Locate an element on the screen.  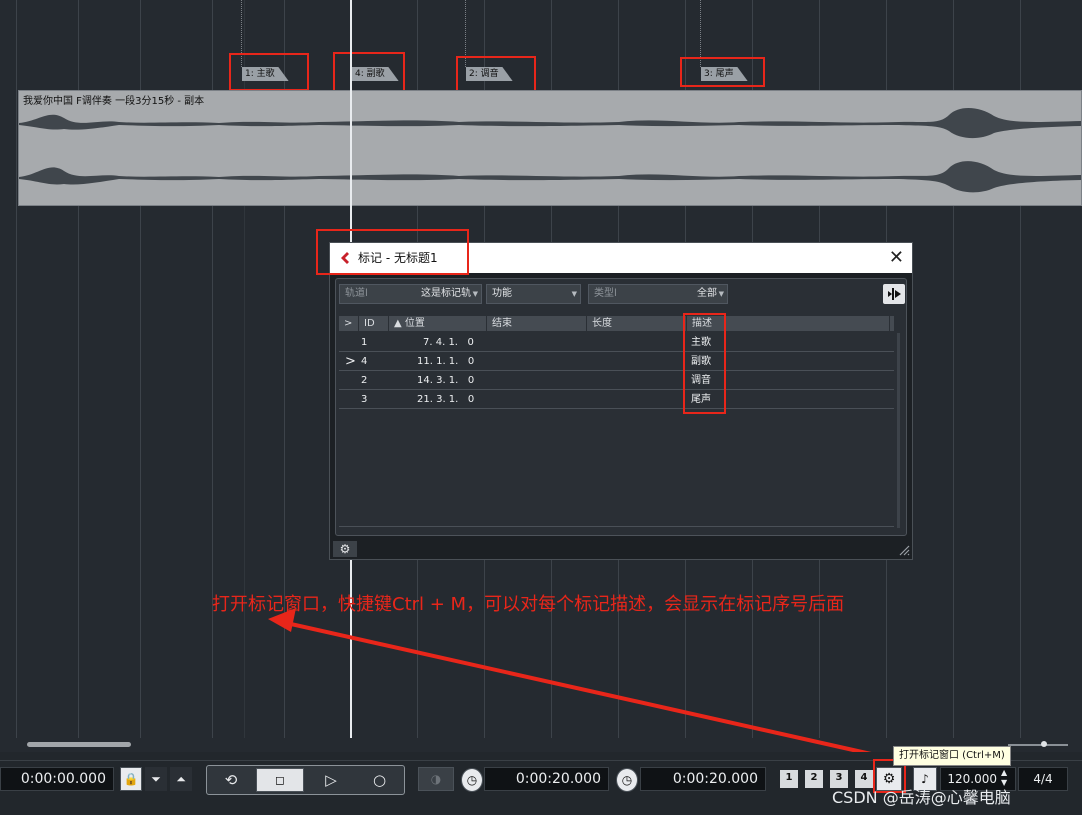
punch-out-button: ⏶ is located at coordinates (181, 779).